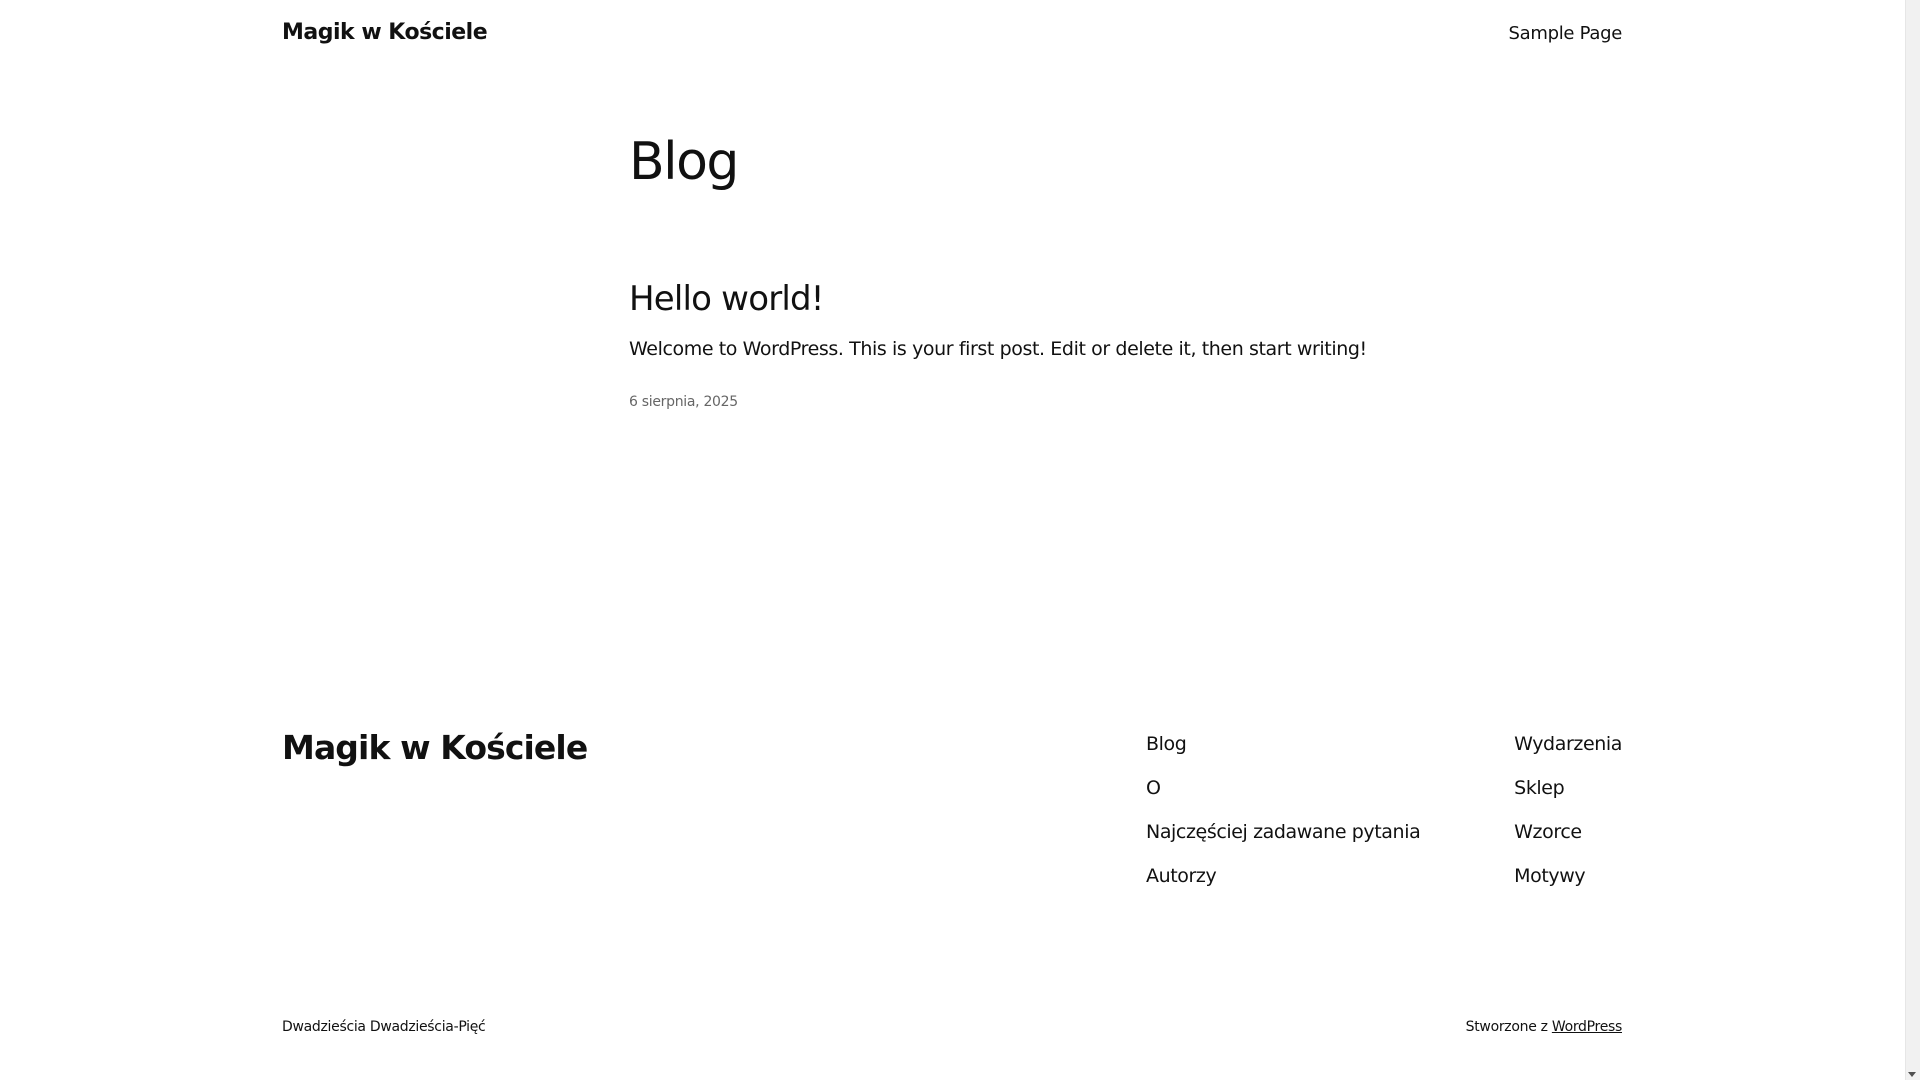 The height and width of the screenshot is (1080, 1920). I want to click on footer-link-faq: Najczęściej zadawane pytania, so click(1283, 841).